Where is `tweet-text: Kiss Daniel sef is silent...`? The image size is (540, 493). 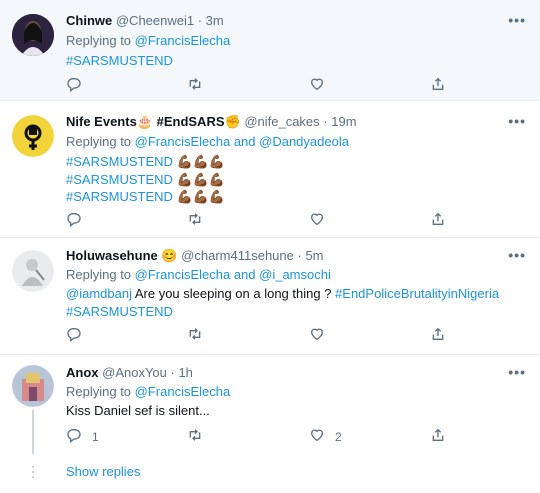
tweet-text: Kiss Daniel sef is silent... is located at coordinates (138, 410).